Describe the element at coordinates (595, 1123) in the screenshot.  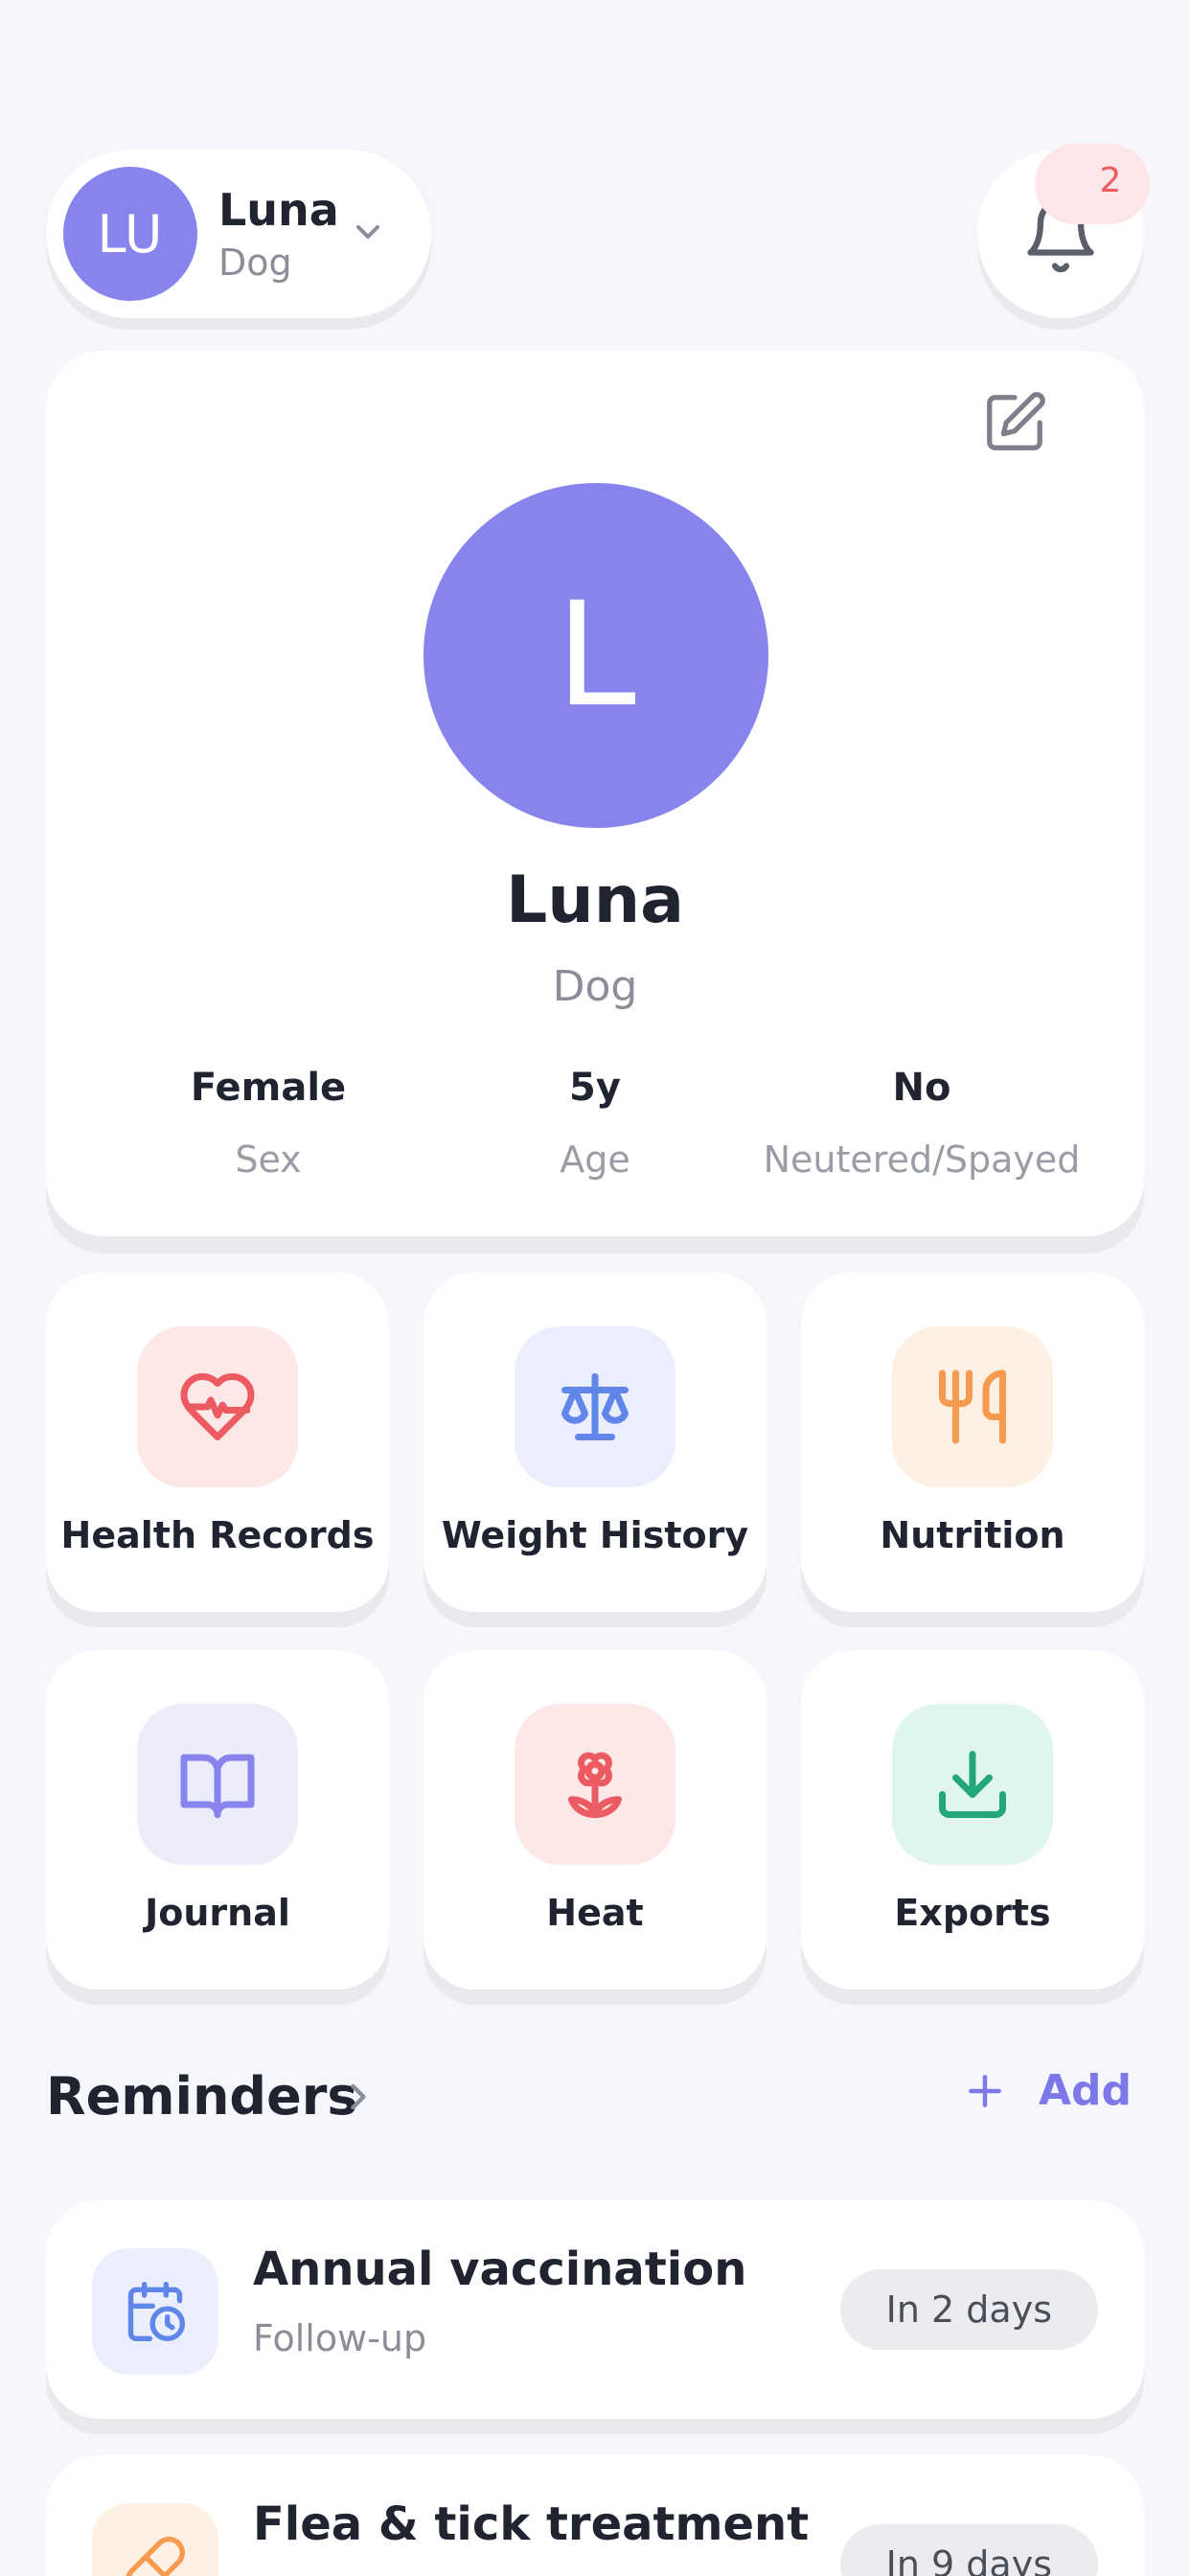
I see `stat-age: 5y Age` at that location.